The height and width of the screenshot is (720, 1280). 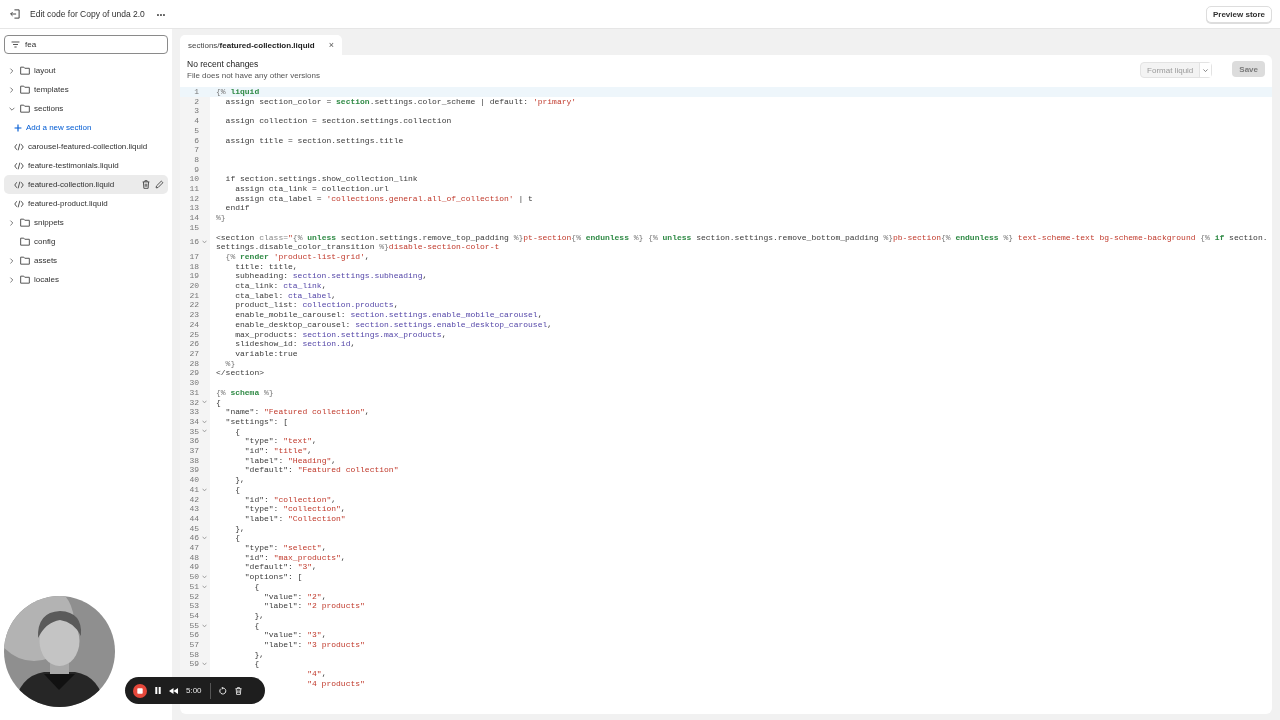 What do you see at coordinates (314, 645) in the screenshot?
I see `code-line: "label": "3 products"` at bounding box center [314, 645].